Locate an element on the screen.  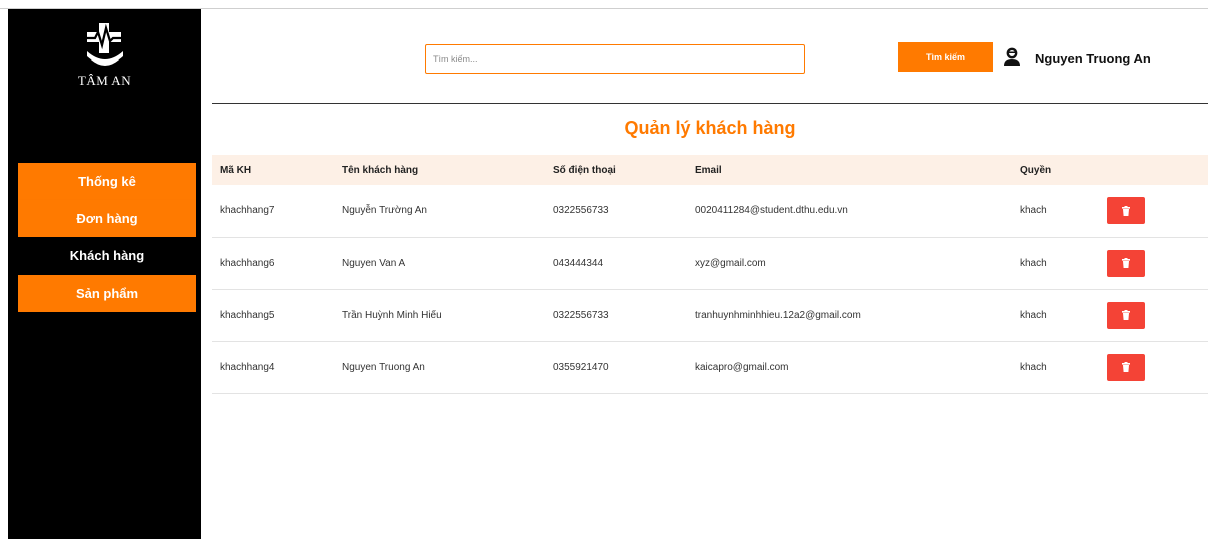
cell-name: Trần Huỳnh Minh Hiếu is located at coordinates (392, 315).